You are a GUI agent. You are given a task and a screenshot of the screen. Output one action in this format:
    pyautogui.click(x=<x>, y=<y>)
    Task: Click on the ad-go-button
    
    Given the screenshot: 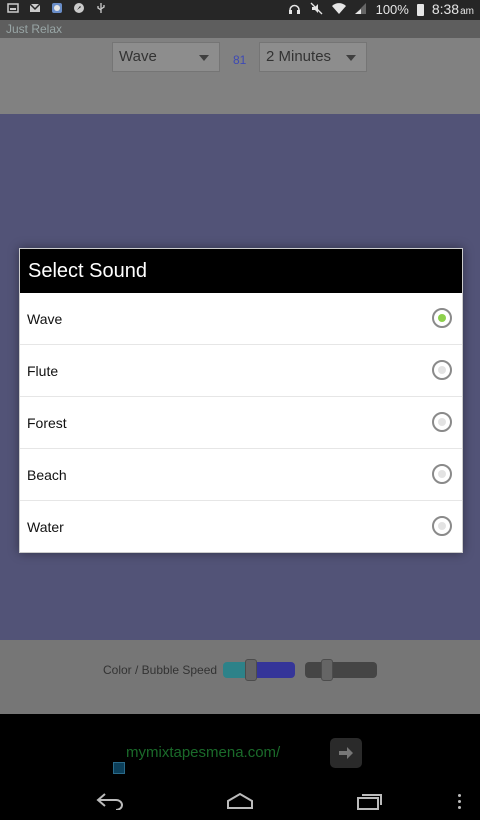 What is the action you would take?
    pyautogui.click(x=346, y=753)
    